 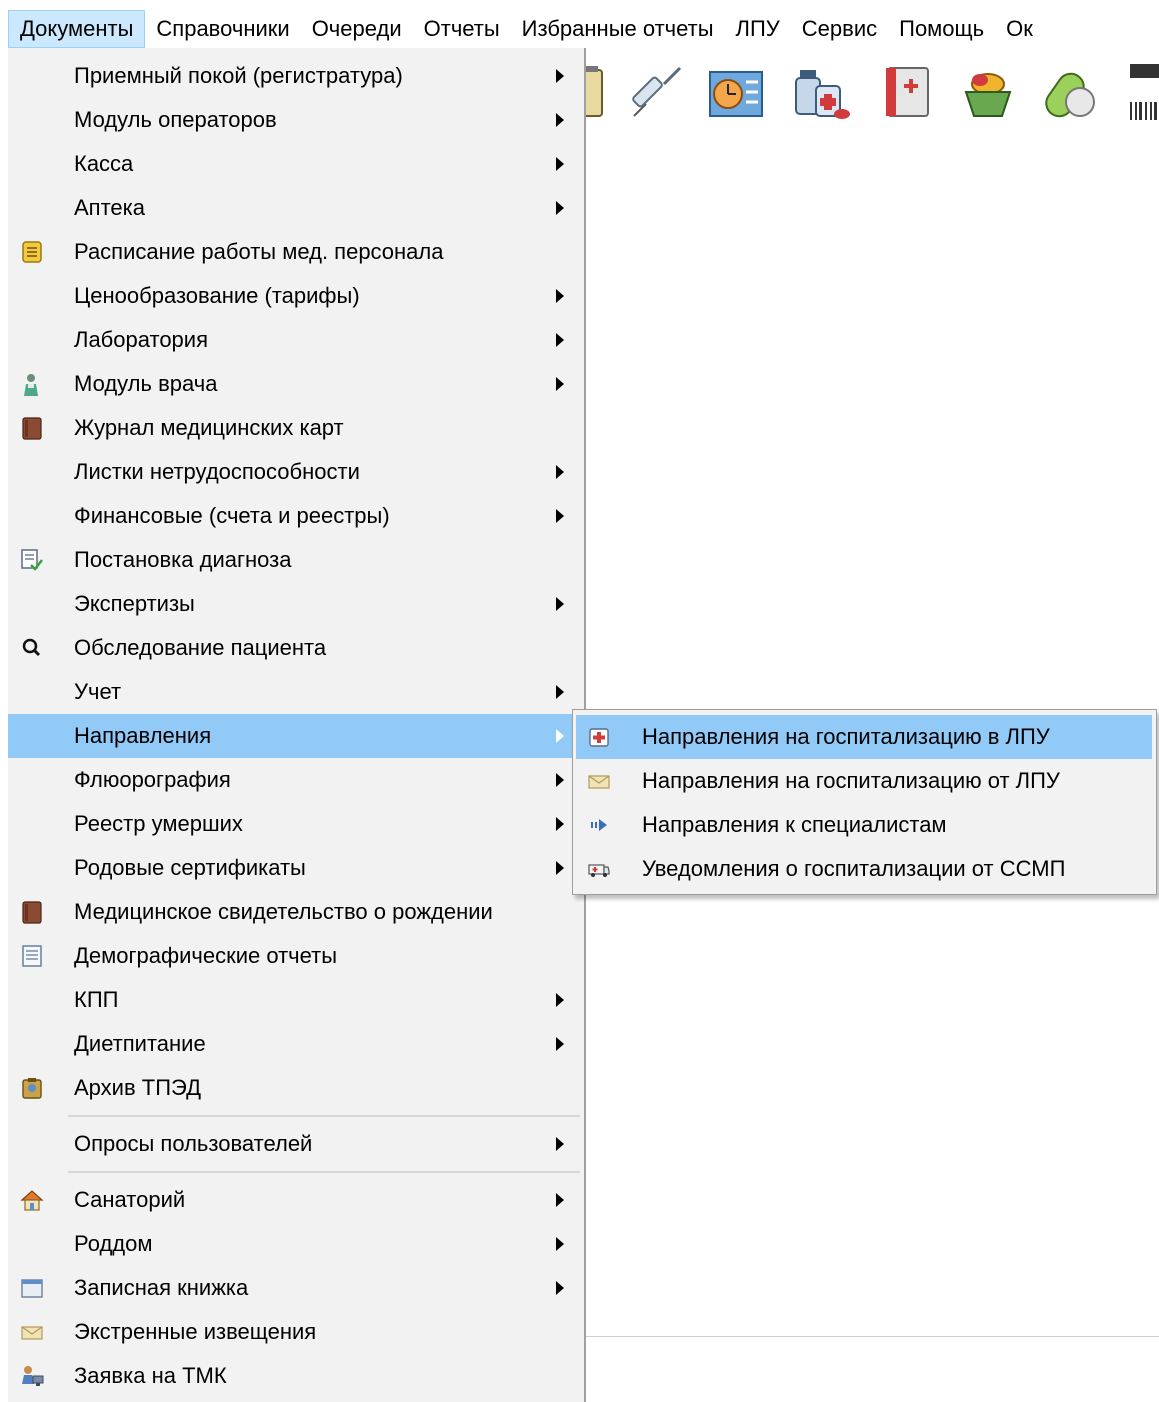 I want to click on menu-item-label: Модуль операторов, so click(x=175, y=119).